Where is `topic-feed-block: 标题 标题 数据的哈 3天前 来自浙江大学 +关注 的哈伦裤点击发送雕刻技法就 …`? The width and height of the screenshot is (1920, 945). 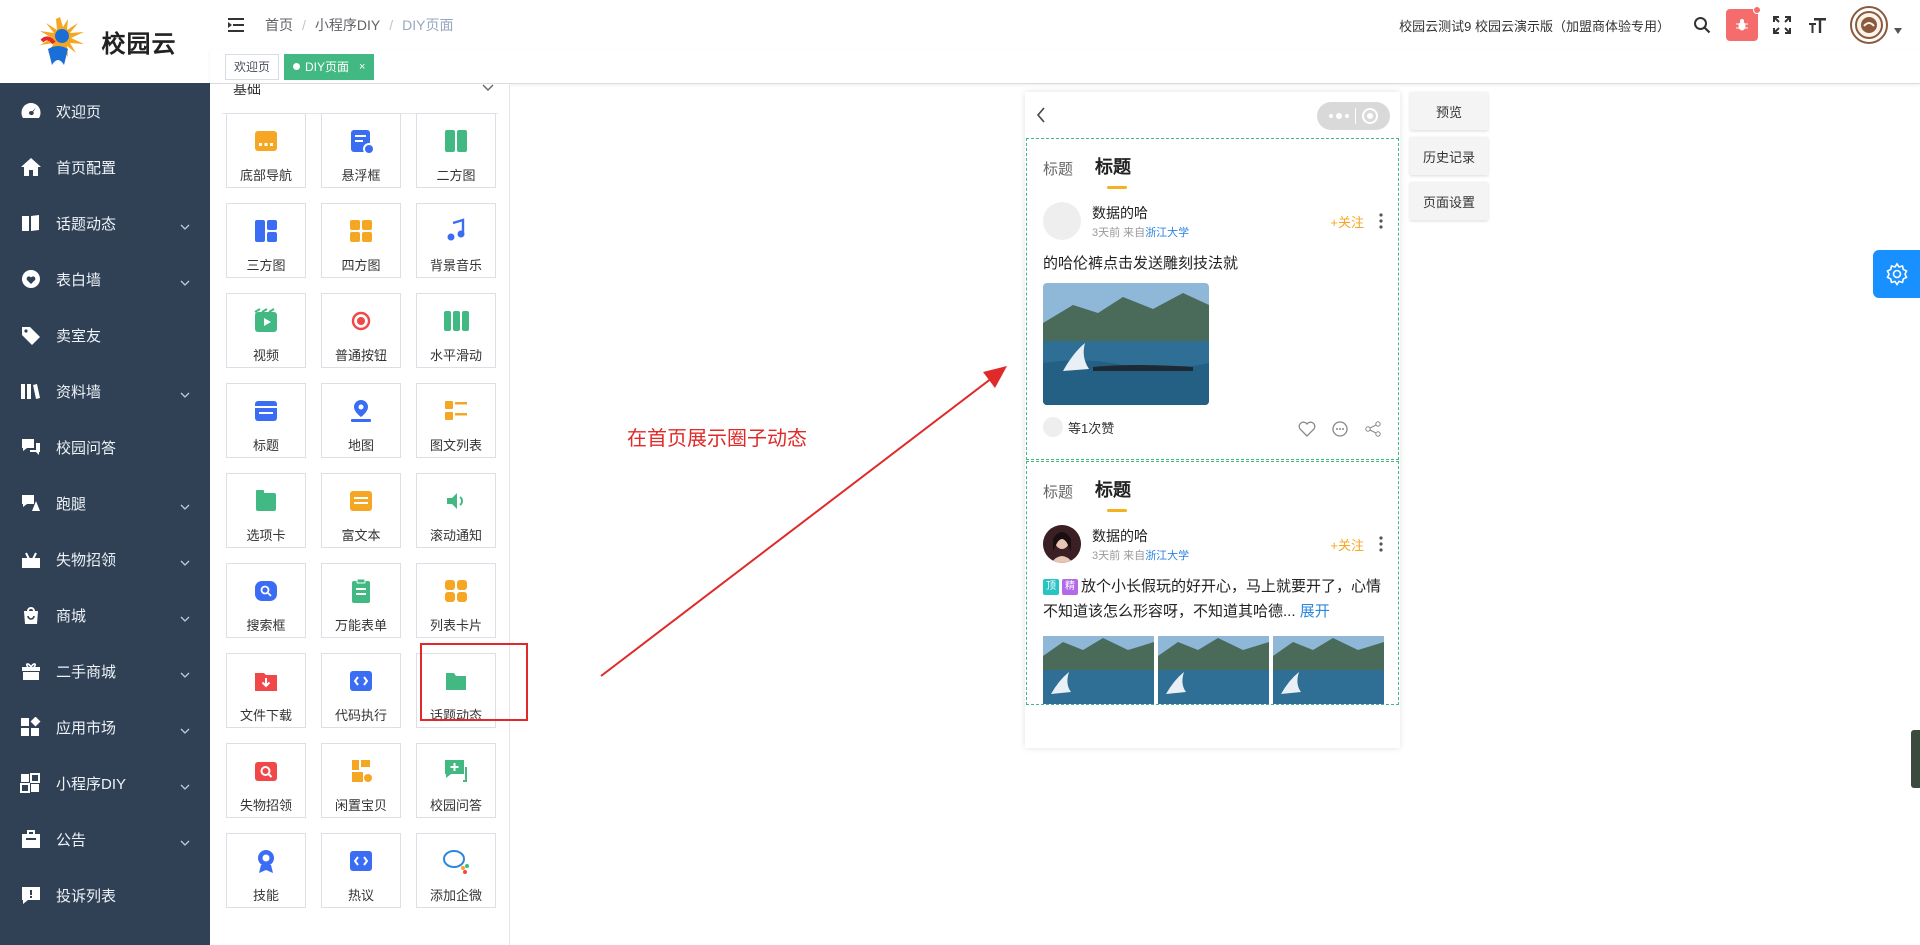
topic-feed-block: 标题 标题 数据的哈 3天前 来自浙江大学 +关注 的哈伦裤点击发送雕刻技法就 … is located at coordinates (1212, 299).